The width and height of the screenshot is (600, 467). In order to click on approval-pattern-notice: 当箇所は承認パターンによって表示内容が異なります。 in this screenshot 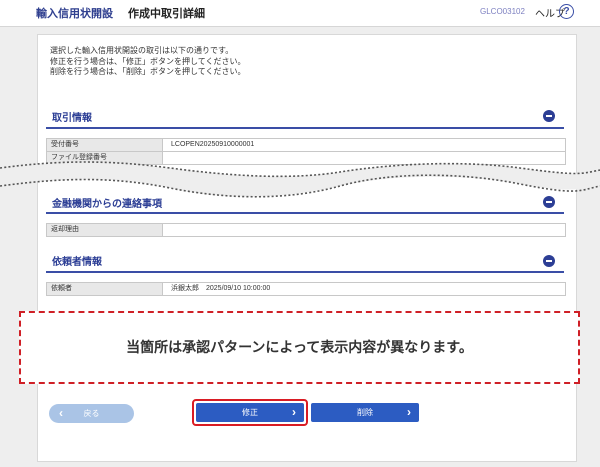, I will do `click(299, 347)`.